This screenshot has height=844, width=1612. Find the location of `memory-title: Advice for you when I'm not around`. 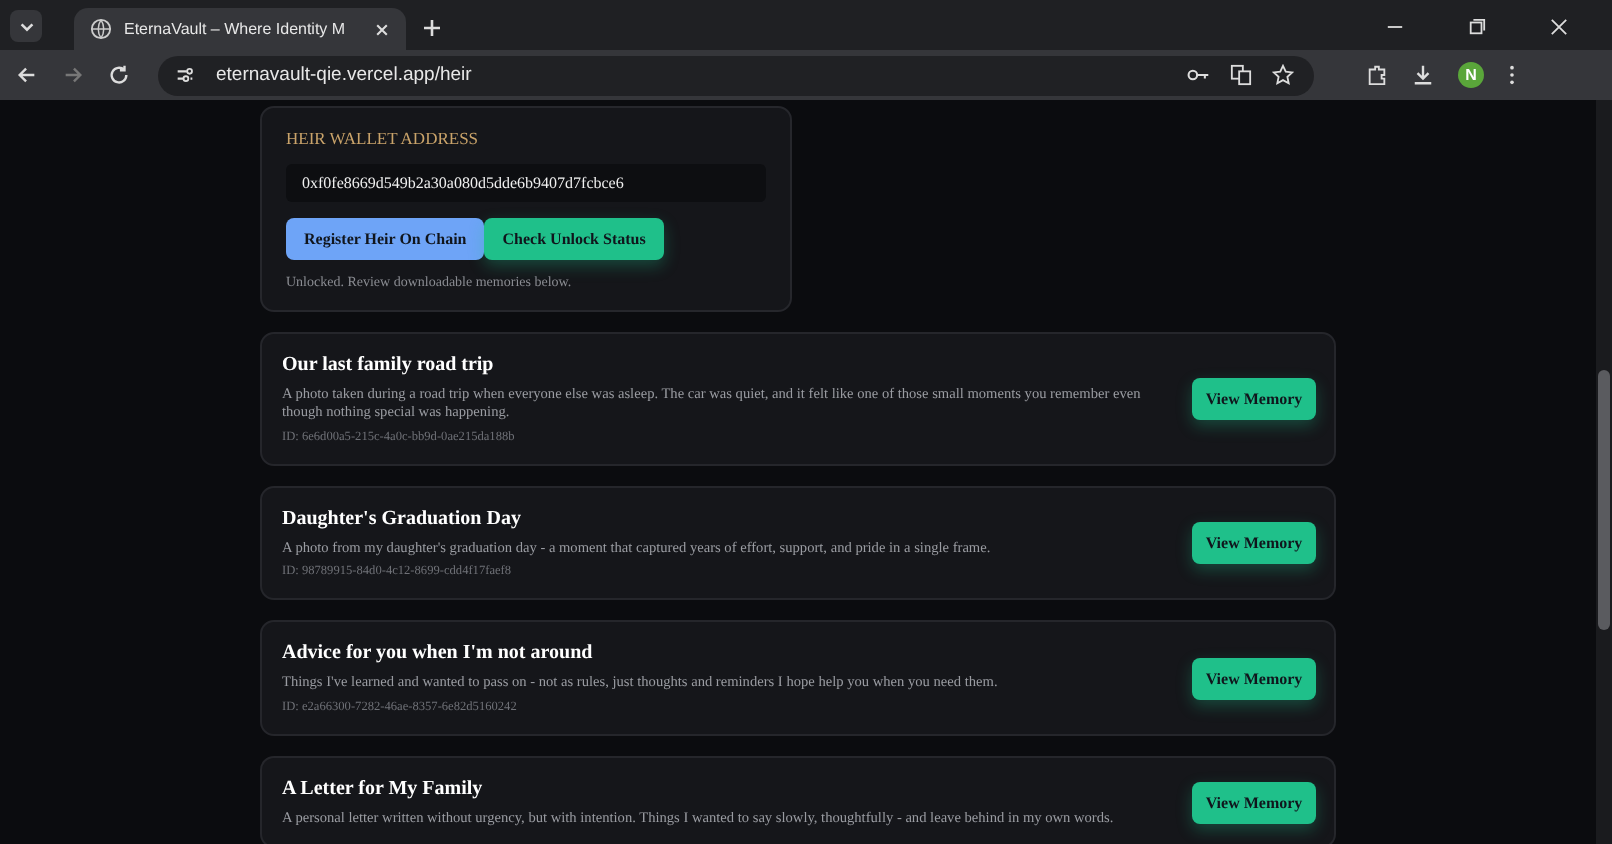

memory-title: Advice for you when I'm not around is located at coordinates (438, 653).